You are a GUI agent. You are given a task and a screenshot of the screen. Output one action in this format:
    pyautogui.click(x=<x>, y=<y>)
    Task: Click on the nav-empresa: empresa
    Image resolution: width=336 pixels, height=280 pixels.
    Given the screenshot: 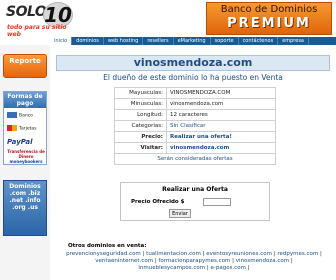 What is the action you would take?
    pyautogui.click(x=293, y=41)
    